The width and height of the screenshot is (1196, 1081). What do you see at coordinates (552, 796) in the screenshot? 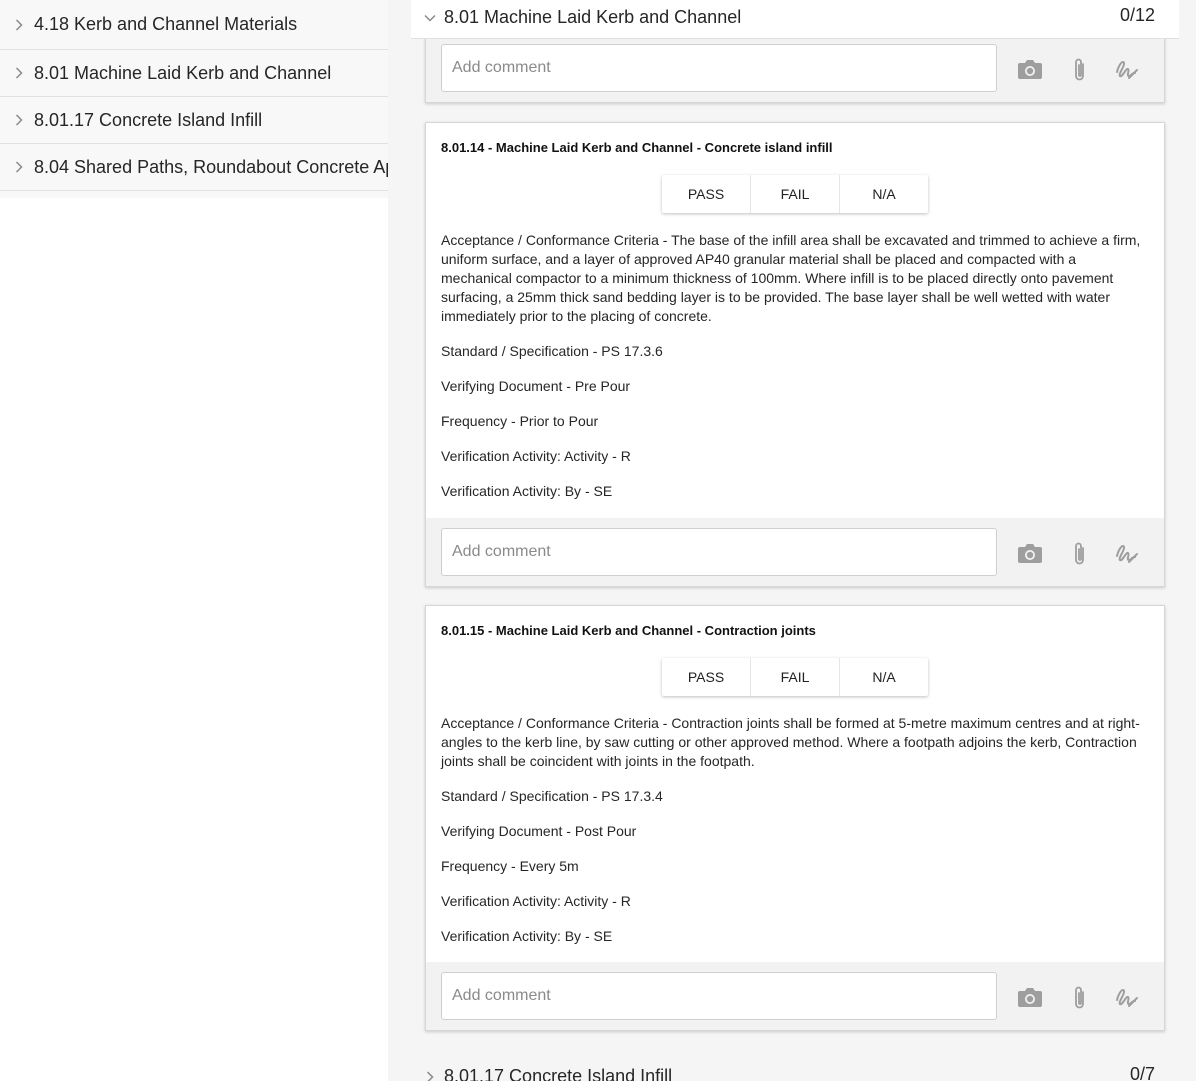
I see `standard-specification: Standard / Specification - PS 17.3.4` at bounding box center [552, 796].